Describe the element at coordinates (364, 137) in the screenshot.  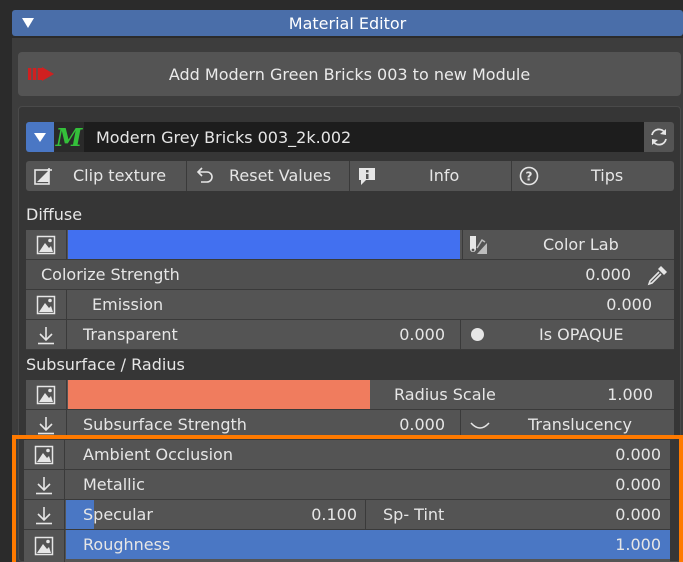
I see `material-name-field: Modern Grey Bricks 003_2k.002` at that location.